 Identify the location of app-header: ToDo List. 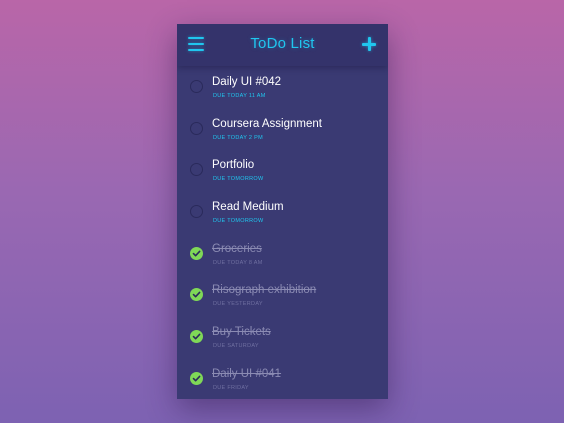
(282, 45).